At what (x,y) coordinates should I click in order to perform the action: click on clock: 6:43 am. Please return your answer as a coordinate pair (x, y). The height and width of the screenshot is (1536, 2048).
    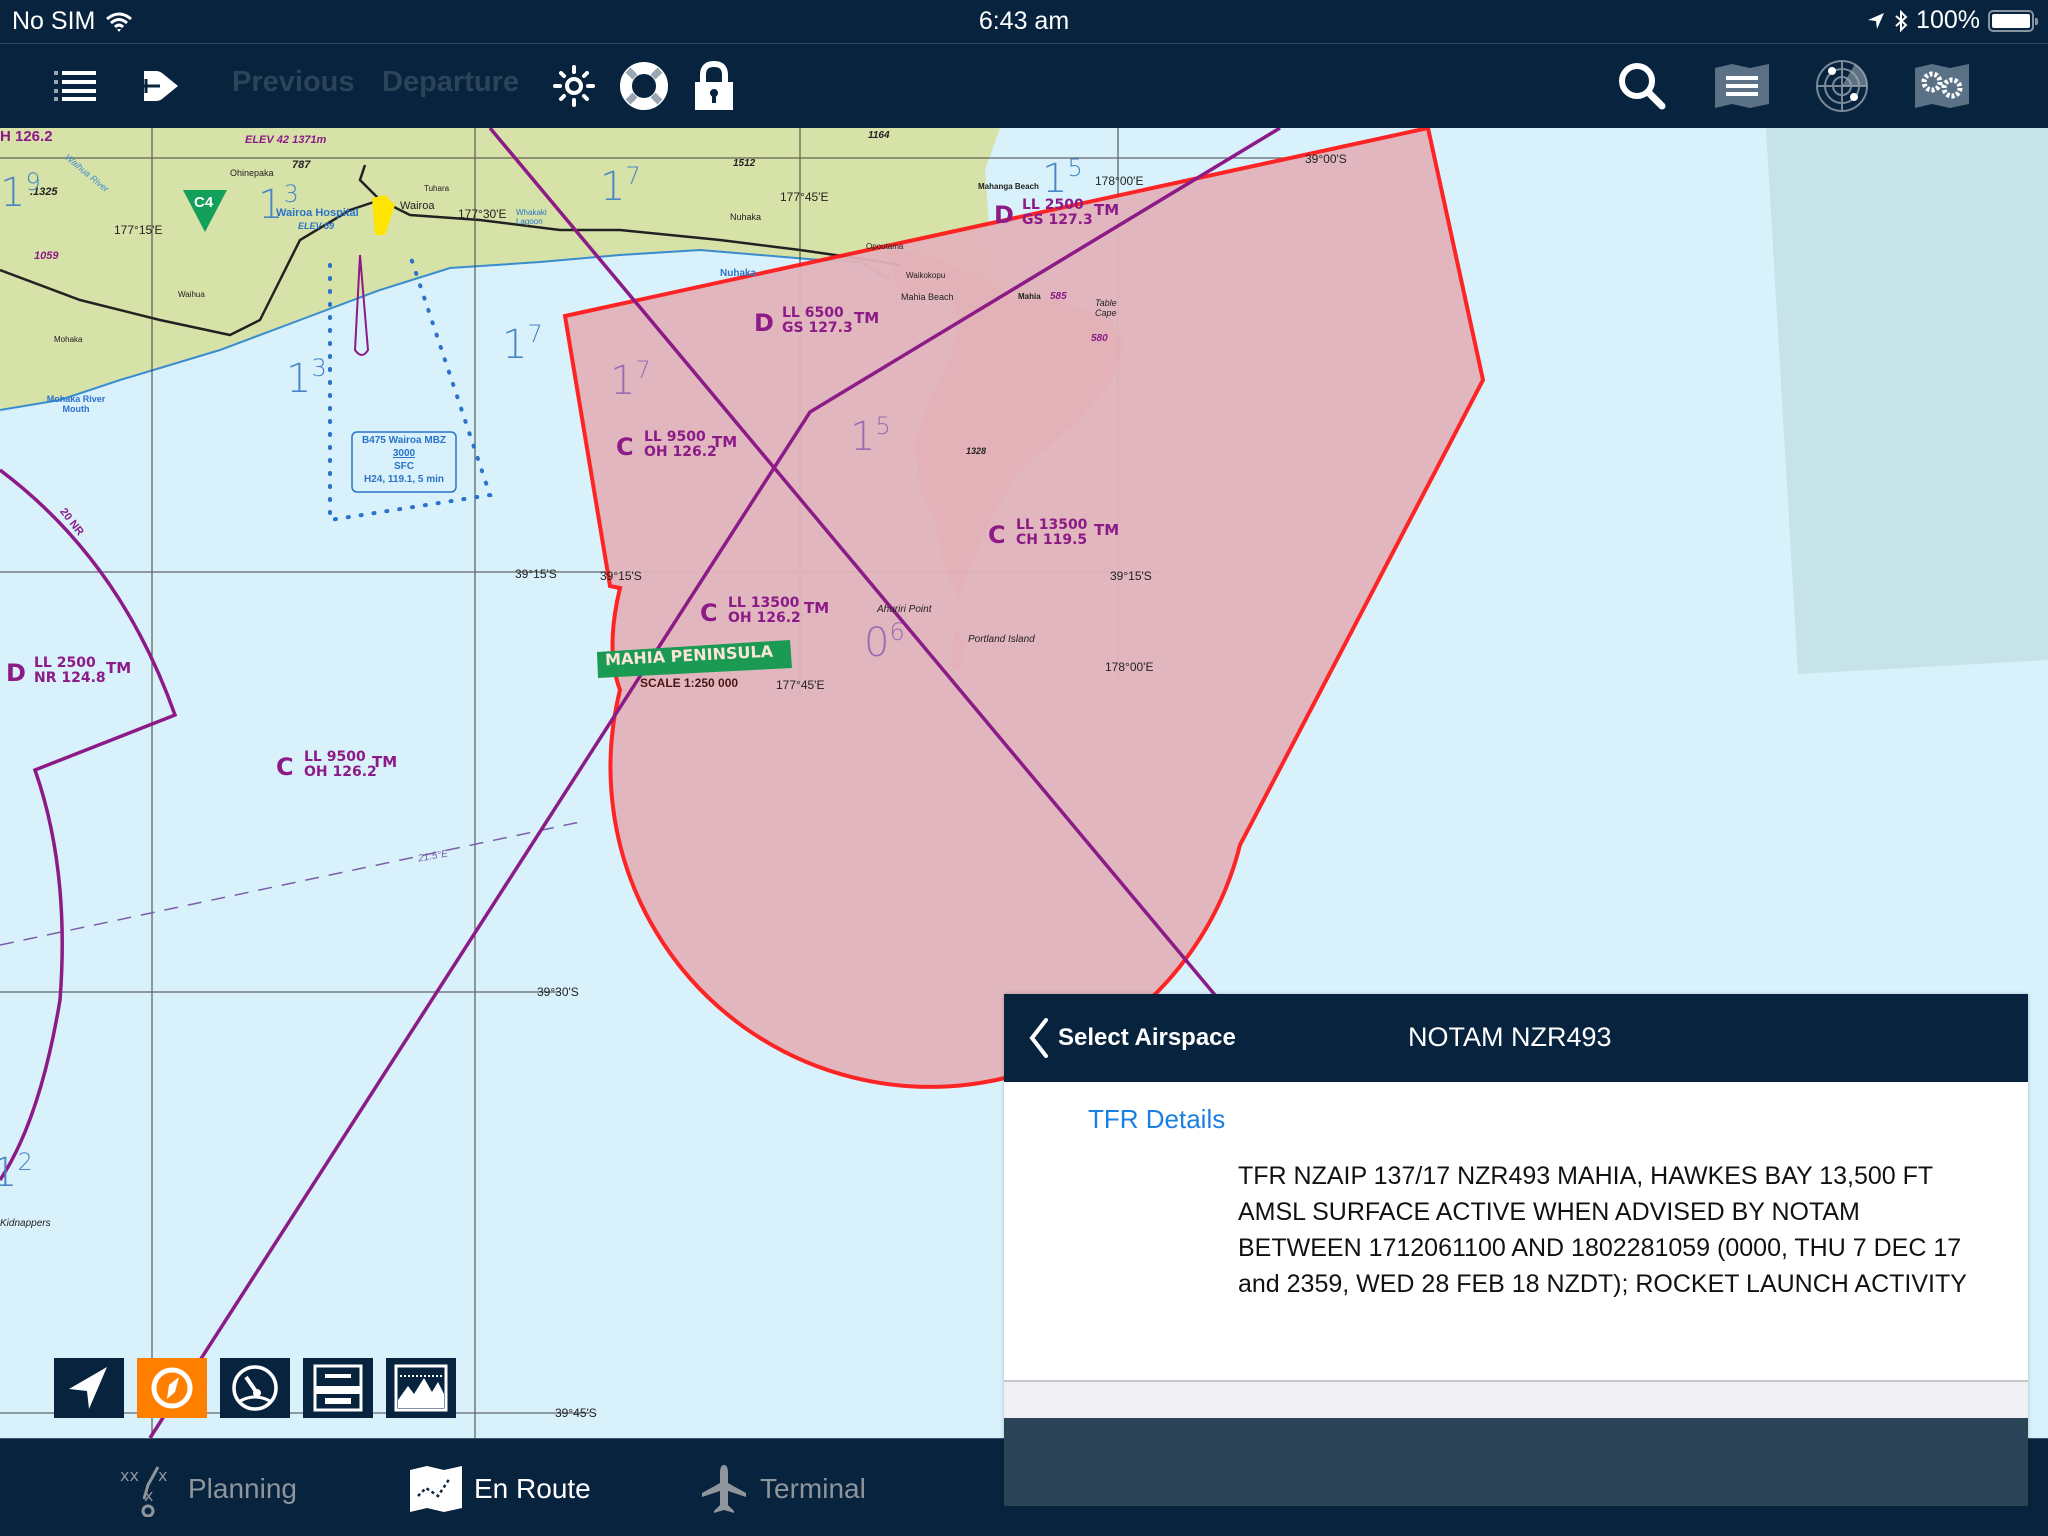
    Looking at the image, I should click on (1024, 21).